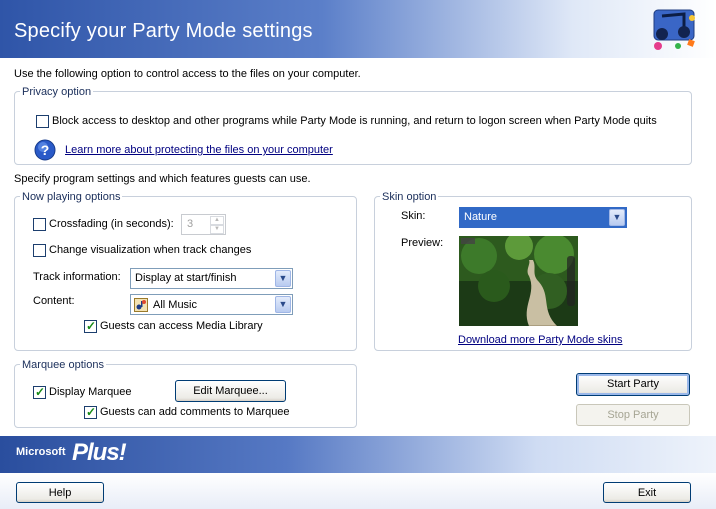  I want to click on marquee-legend: Marquee options, so click(63, 365).